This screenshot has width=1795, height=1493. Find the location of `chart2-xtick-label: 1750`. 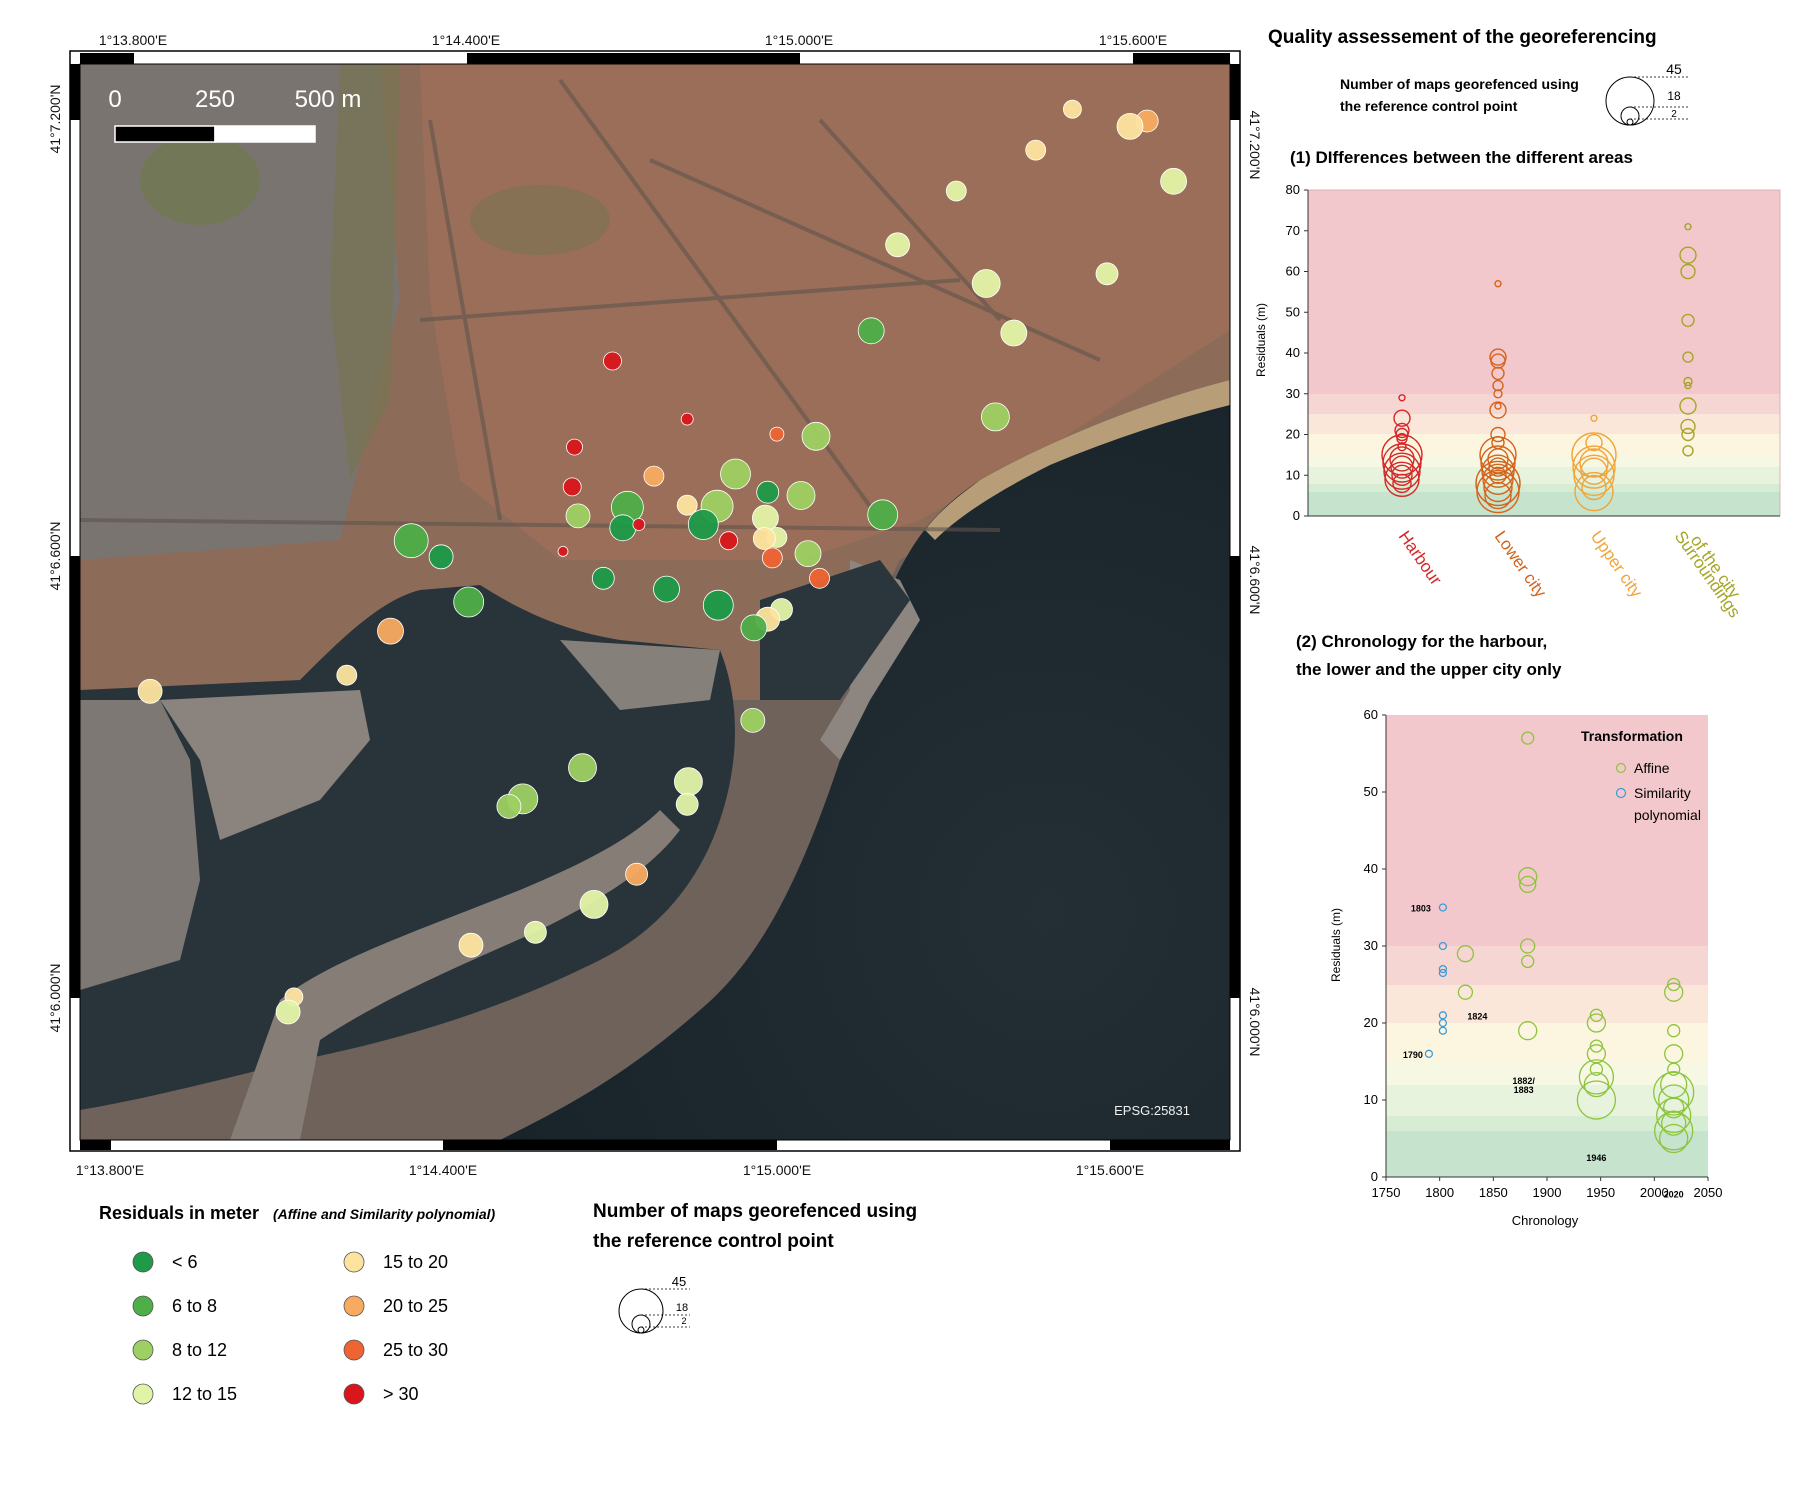

chart2-xtick-label: 1750 is located at coordinates (1386, 1192).